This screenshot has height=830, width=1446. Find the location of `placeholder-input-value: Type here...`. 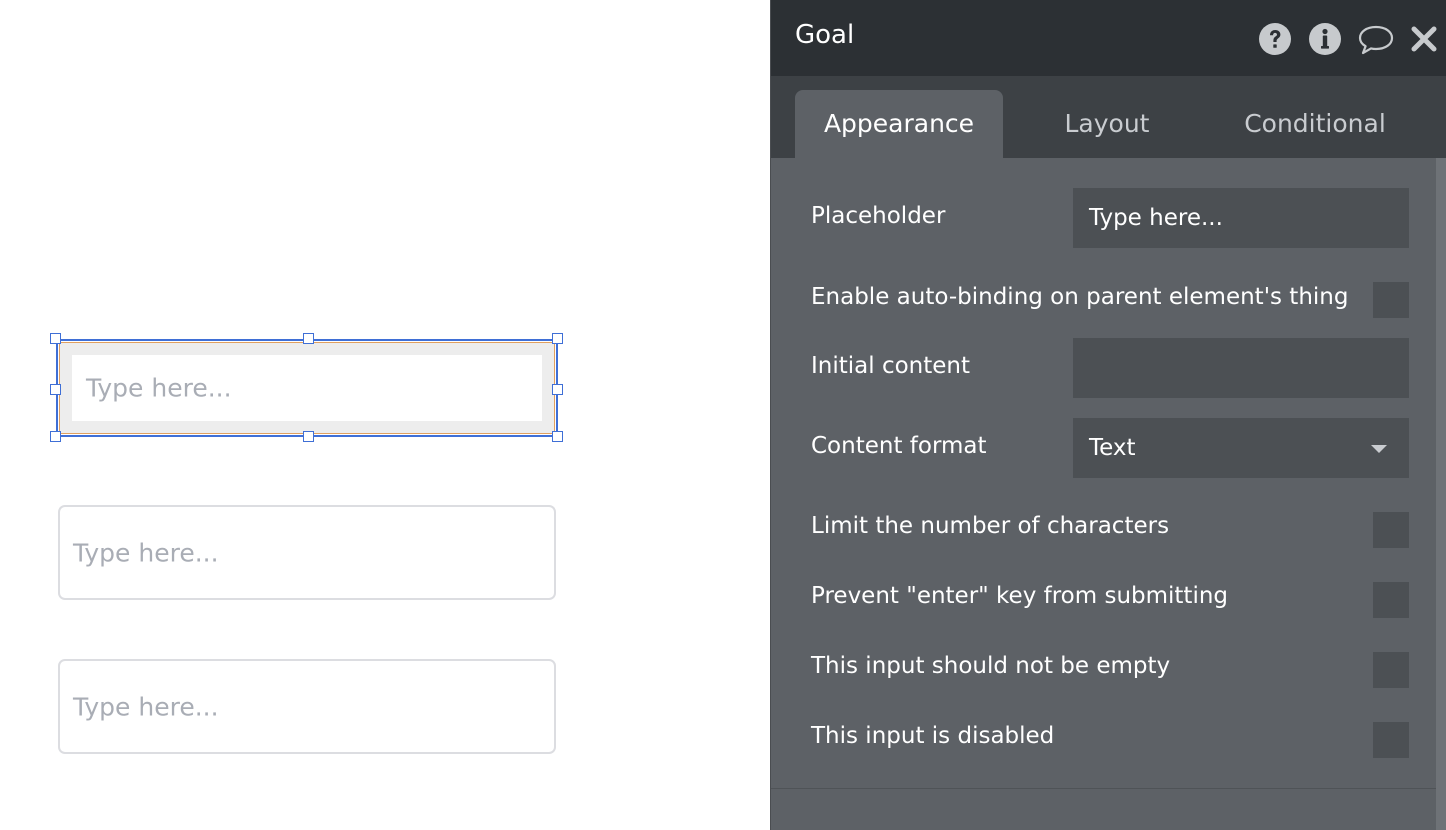

placeholder-input-value: Type here... is located at coordinates (1156, 218).